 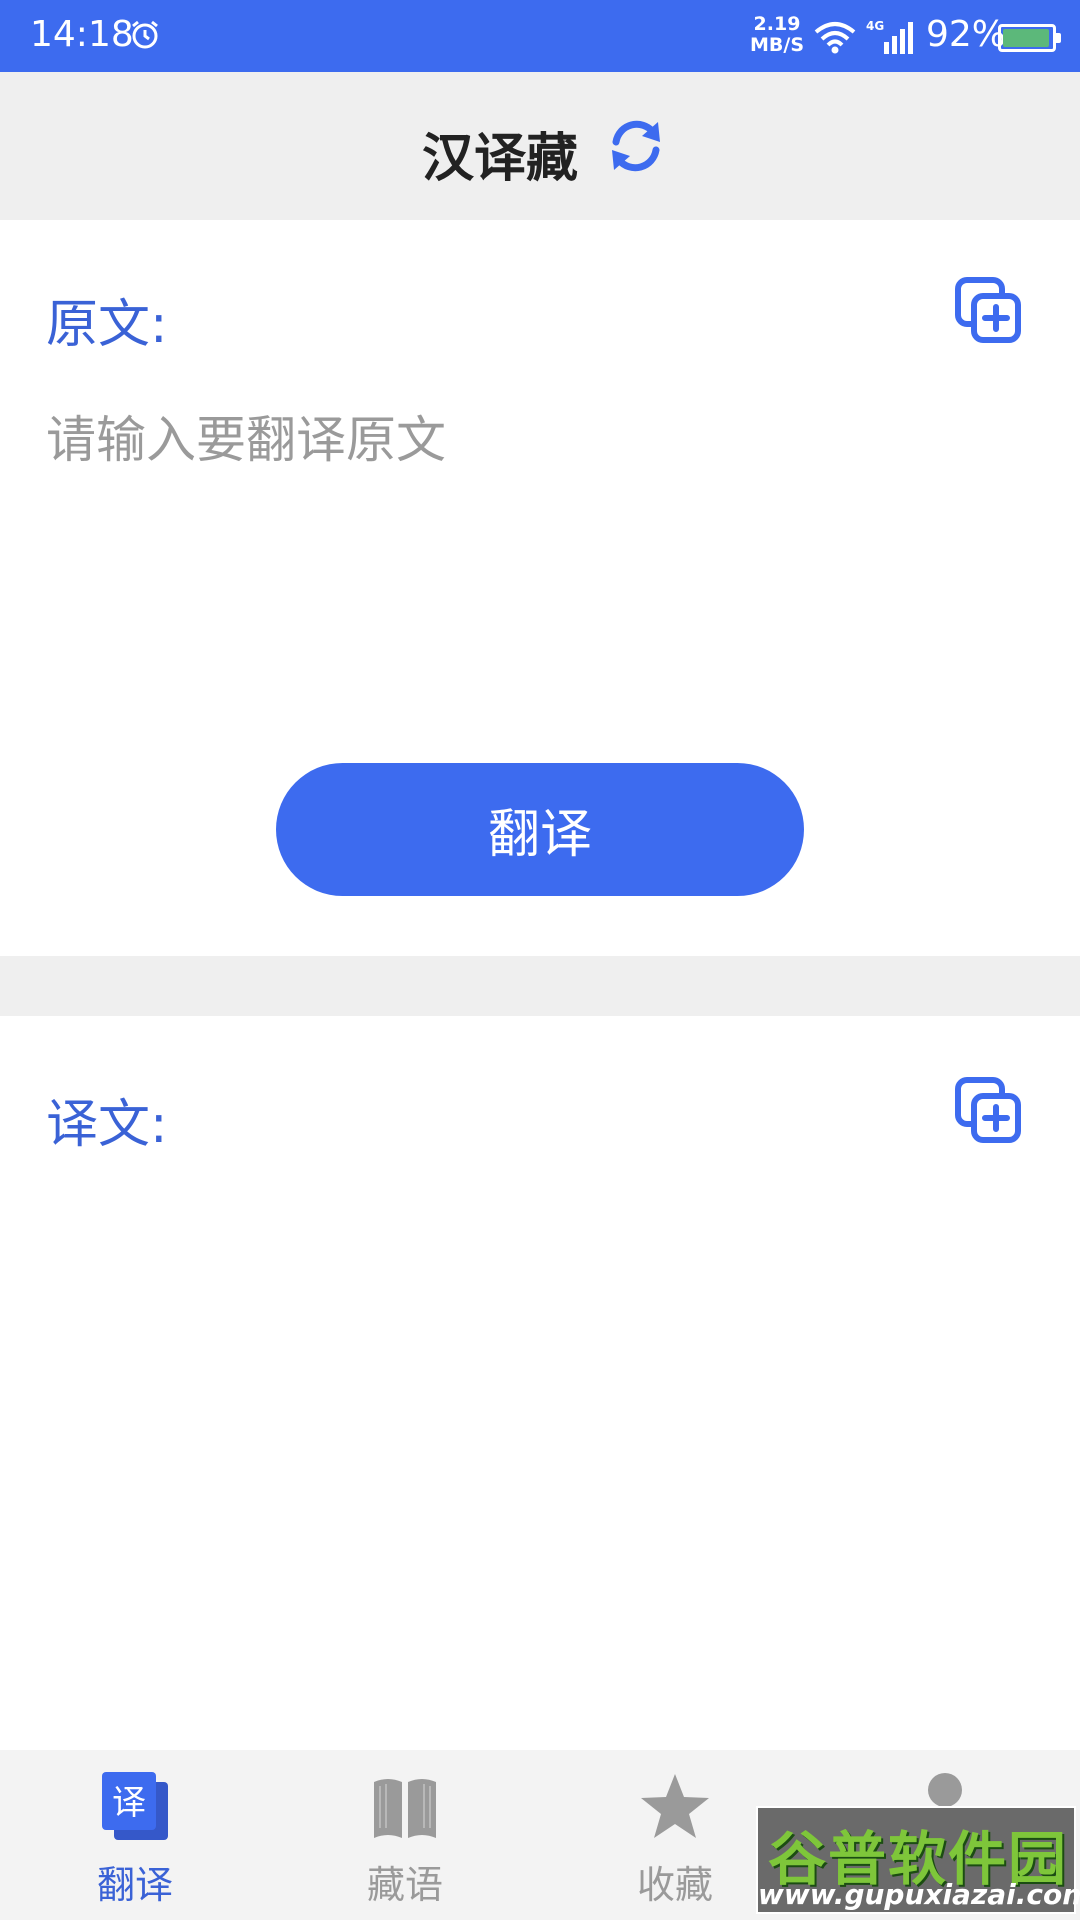 I want to click on status-time: 14:18, so click(x=82, y=34).